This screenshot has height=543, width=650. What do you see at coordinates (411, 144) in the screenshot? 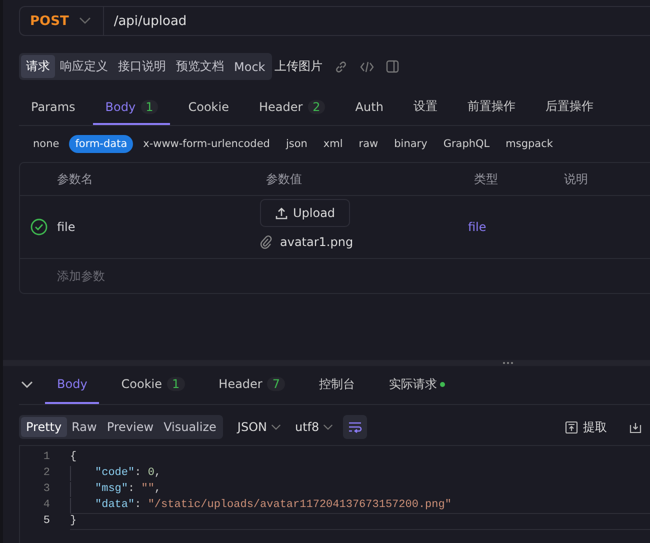
I see `body-type-option: binary` at bounding box center [411, 144].